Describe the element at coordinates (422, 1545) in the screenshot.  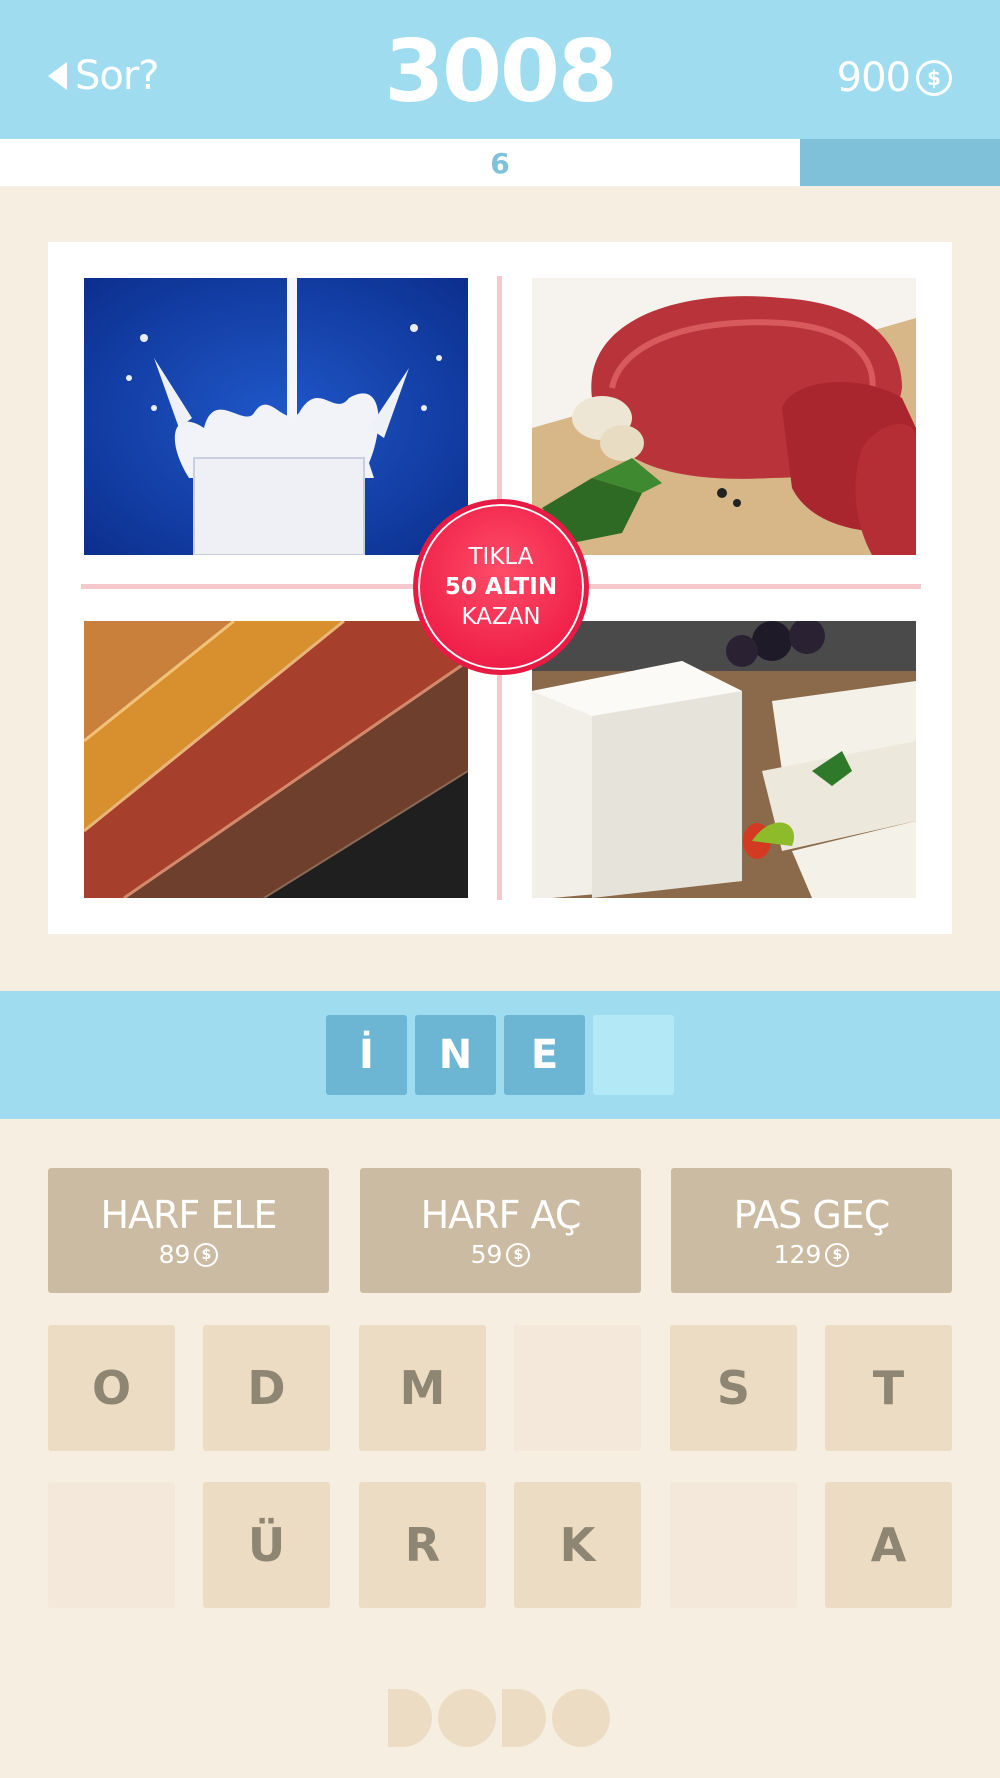
I see `letter-key: R` at that location.